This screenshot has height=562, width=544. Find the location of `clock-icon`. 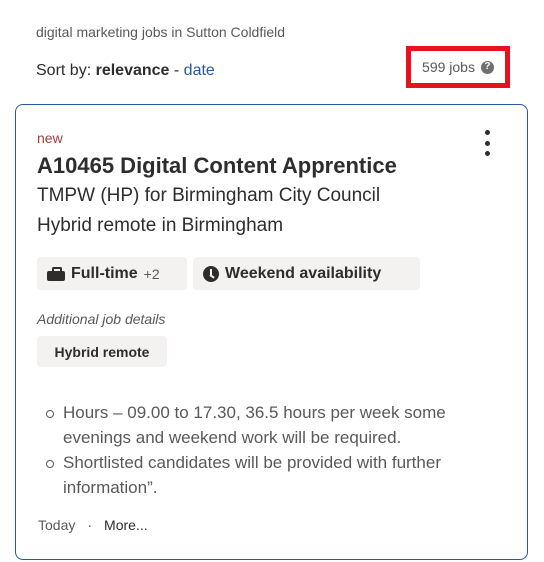

clock-icon is located at coordinates (211, 273).